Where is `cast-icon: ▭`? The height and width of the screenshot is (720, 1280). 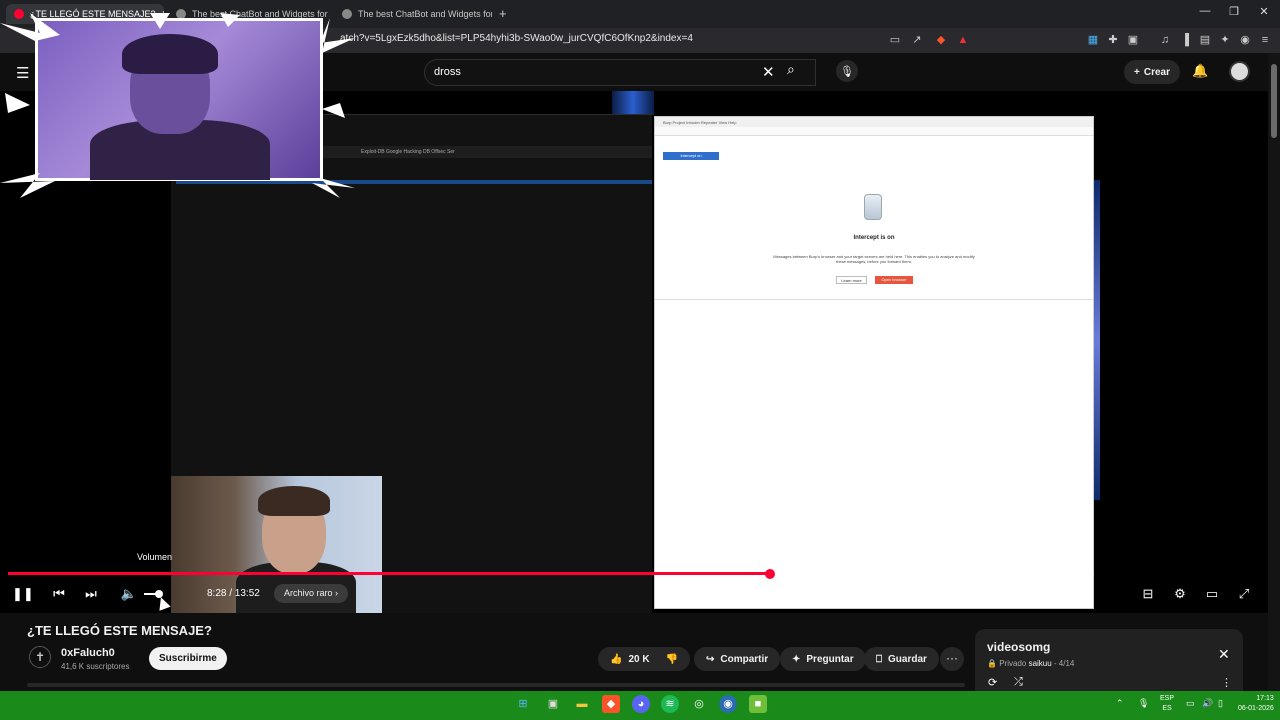
cast-icon: ▭ is located at coordinates (895, 40).